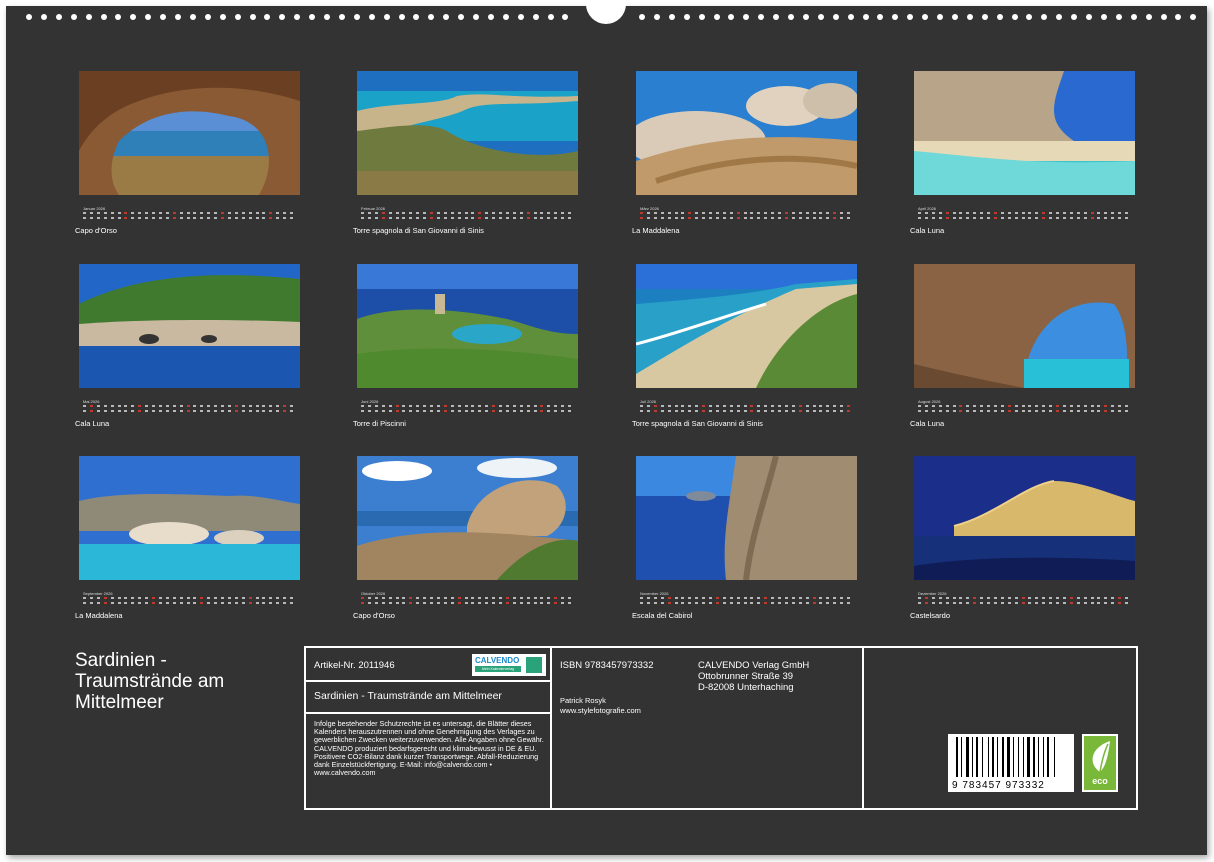 The image size is (1214, 862). What do you see at coordinates (1100, 763) in the screenshot?
I see `eco-leaf-icon: eco` at bounding box center [1100, 763].